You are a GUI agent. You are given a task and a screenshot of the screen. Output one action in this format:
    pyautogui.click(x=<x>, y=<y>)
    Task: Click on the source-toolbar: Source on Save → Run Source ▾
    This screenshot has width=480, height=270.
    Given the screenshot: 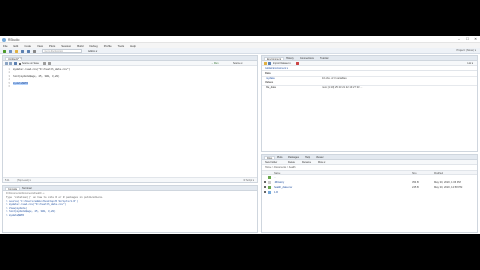 What is the action you would take?
    pyautogui.click(x=130, y=63)
    